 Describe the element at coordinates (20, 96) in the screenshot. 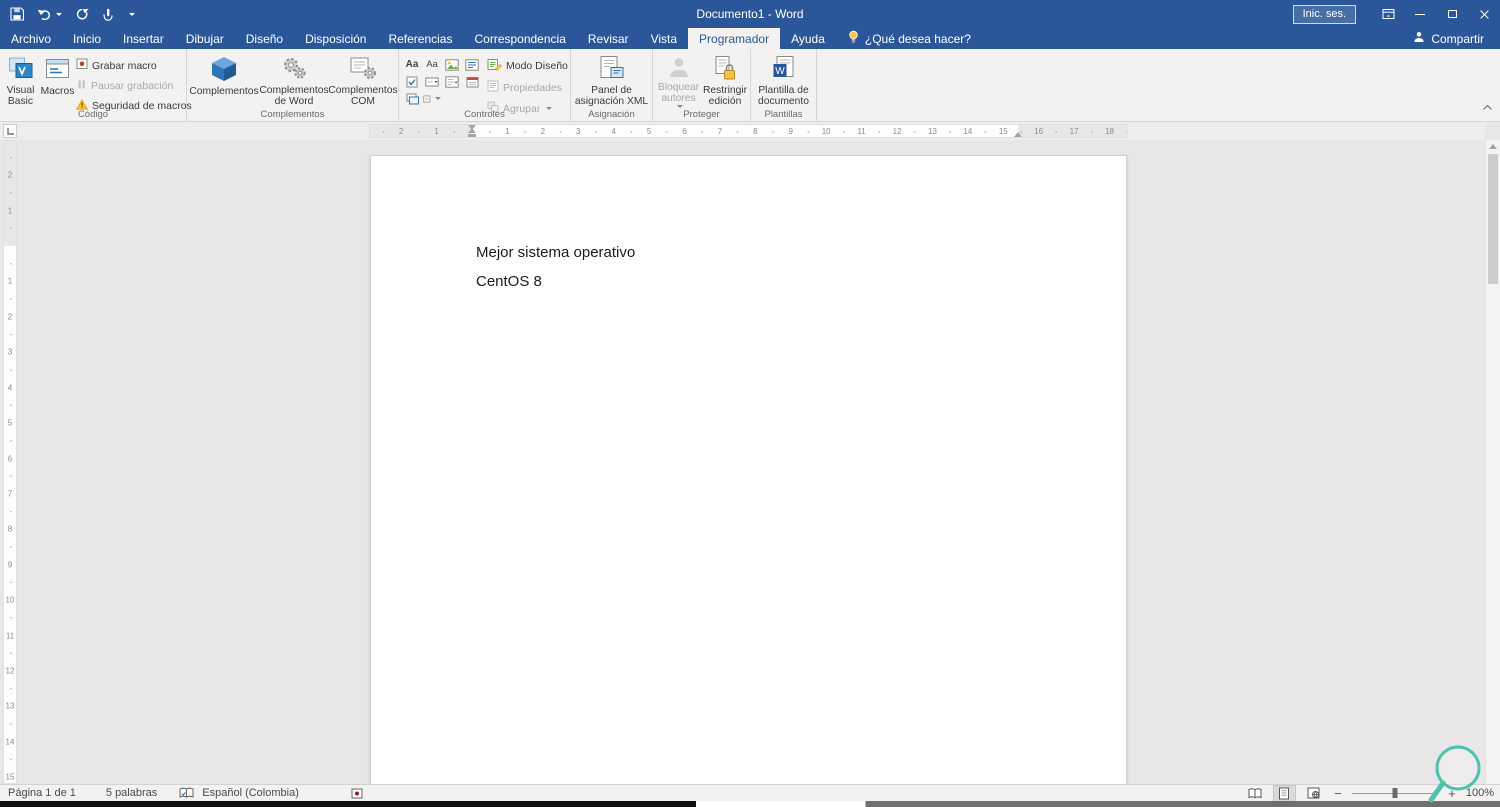

I see `visual-basic-label: Visual Basic` at that location.